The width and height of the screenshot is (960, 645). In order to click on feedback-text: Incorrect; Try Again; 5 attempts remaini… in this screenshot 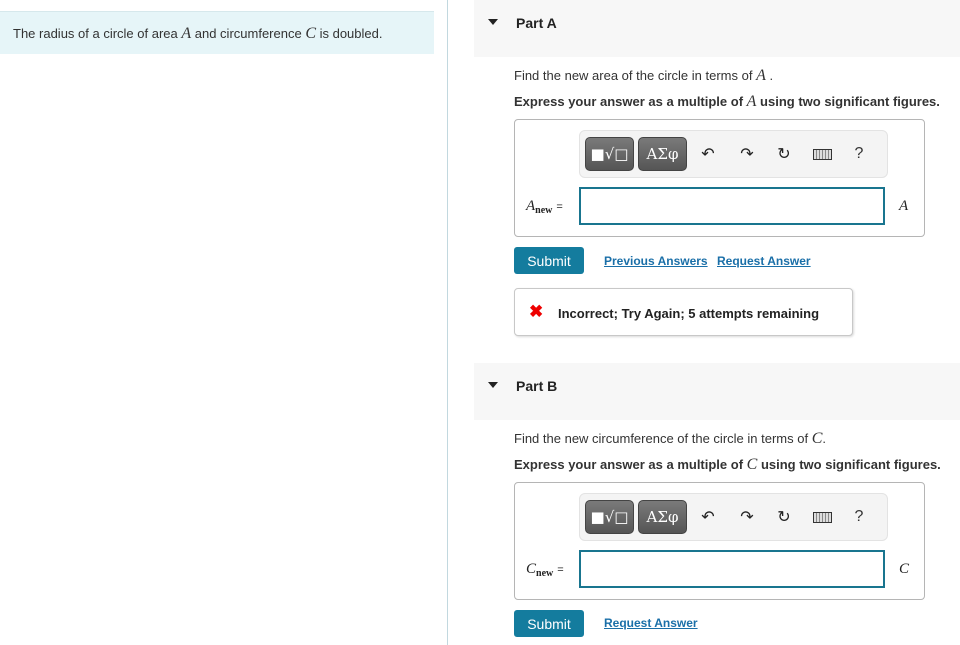, I will do `click(689, 313)`.